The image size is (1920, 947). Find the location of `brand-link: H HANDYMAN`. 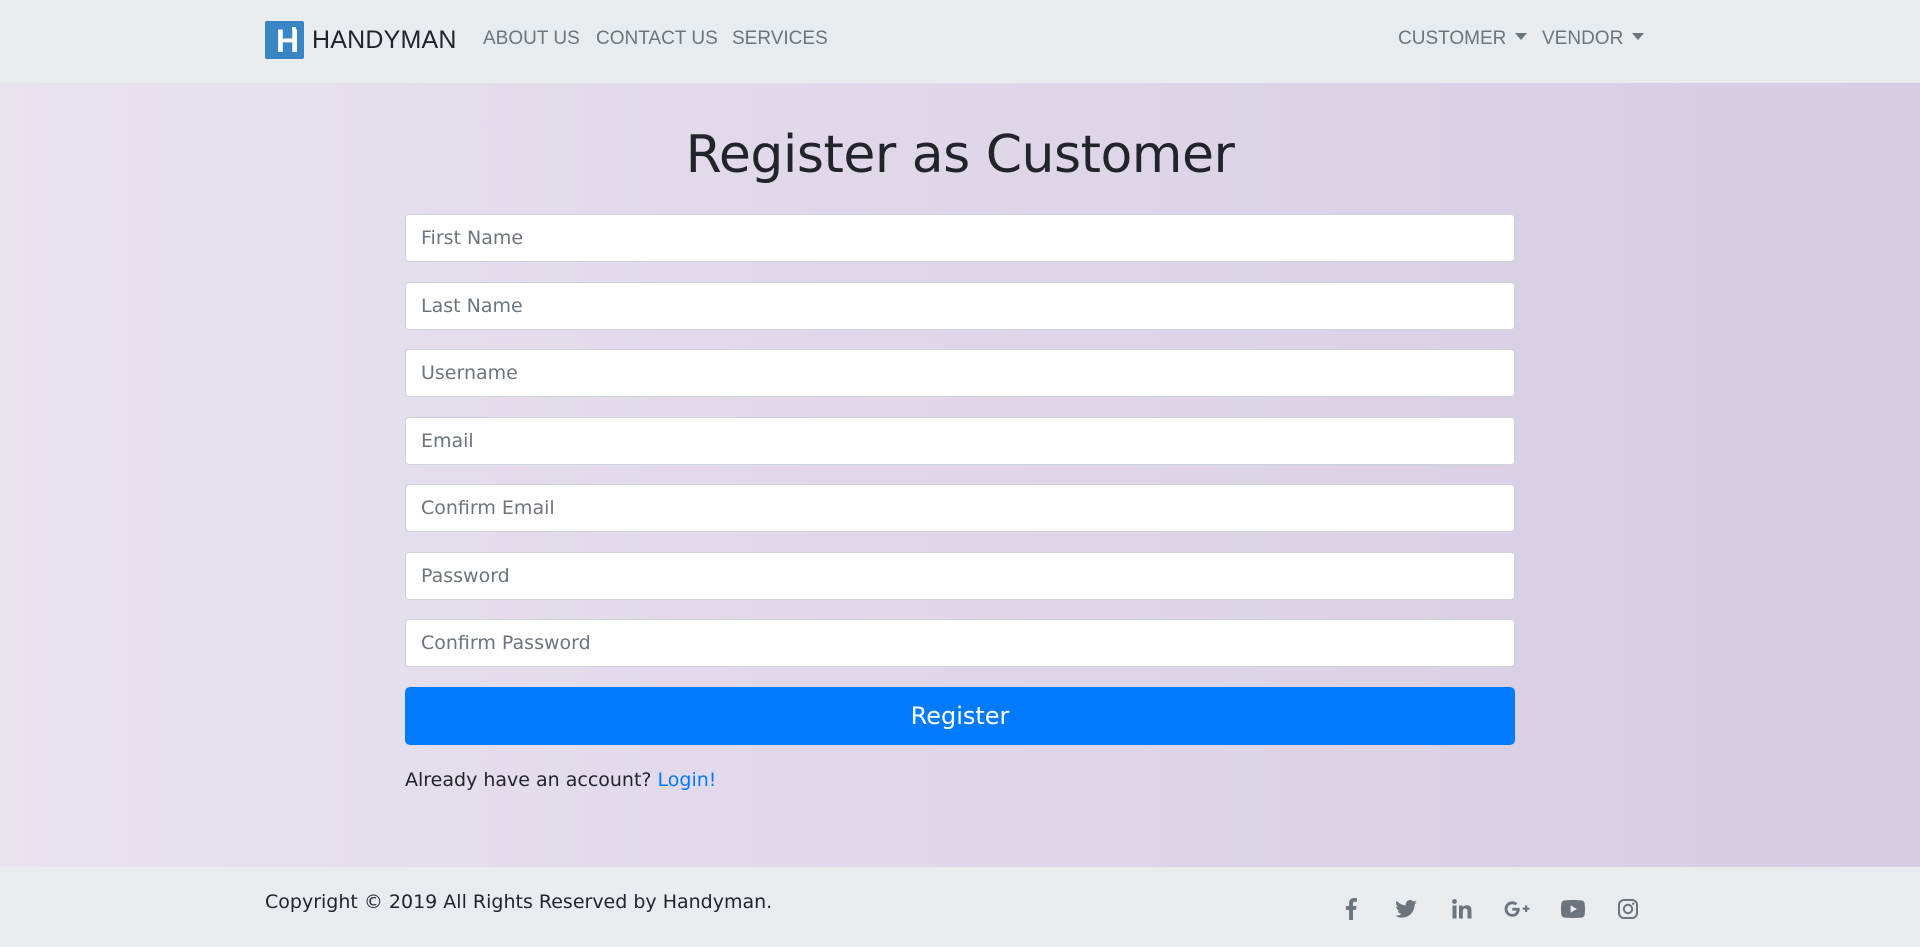

brand-link: H HANDYMAN is located at coordinates (361, 40).